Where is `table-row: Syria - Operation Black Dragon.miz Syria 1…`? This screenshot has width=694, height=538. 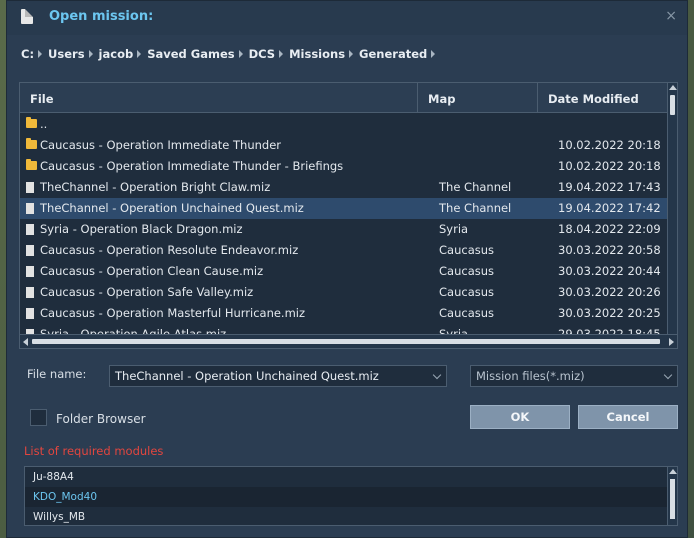
table-row: Syria - Operation Black Dragon.miz Syria 1… is located at coordinates (344, 229).